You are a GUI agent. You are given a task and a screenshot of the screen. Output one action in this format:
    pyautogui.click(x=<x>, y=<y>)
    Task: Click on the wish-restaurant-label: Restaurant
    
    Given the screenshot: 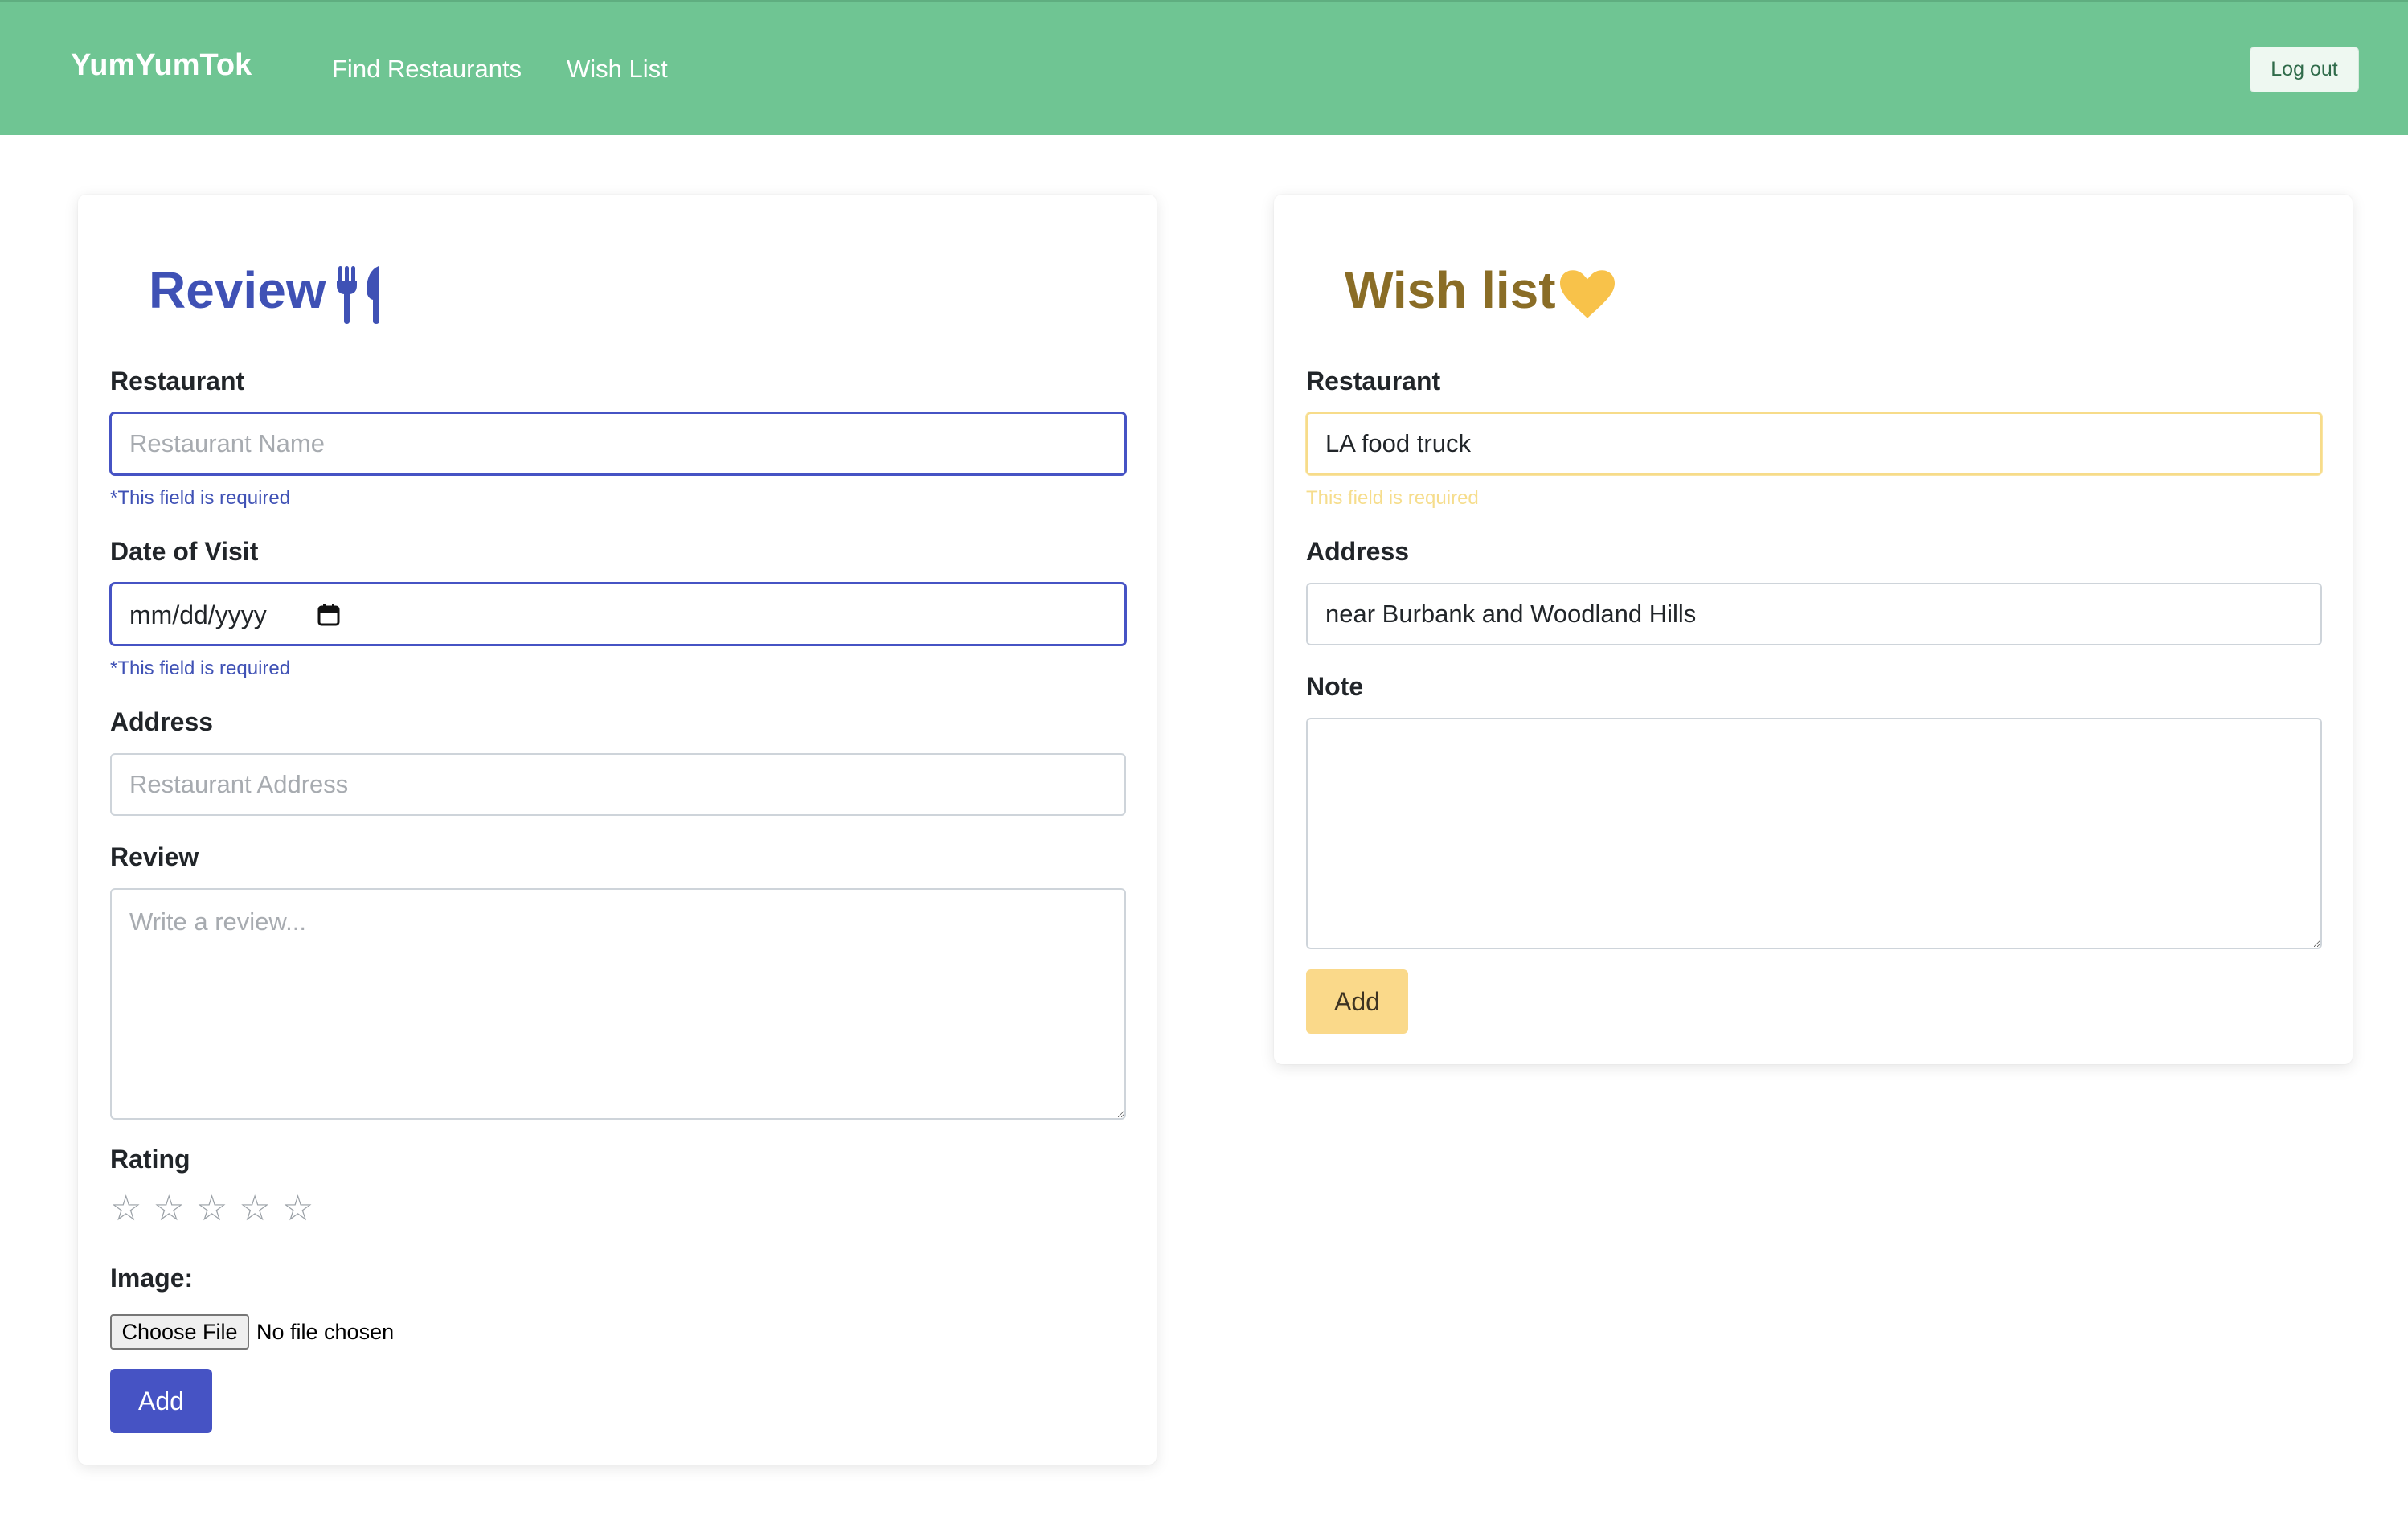 What is the action you would take?
    pyautogui.click(x=1373, y=381)
    